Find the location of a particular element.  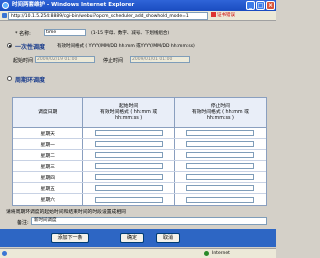

globe-icon is located at coordinates (206, 253).